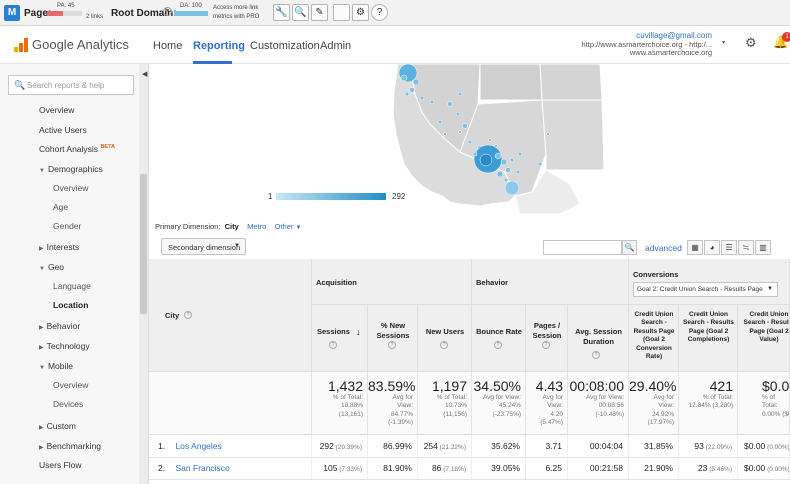 The height and width of the screenshot is (484, 790). What do you see at coordinates (695, 247) in the screenshot?
I see `table-view-icon: ▦` at bounding box center [695, 247].